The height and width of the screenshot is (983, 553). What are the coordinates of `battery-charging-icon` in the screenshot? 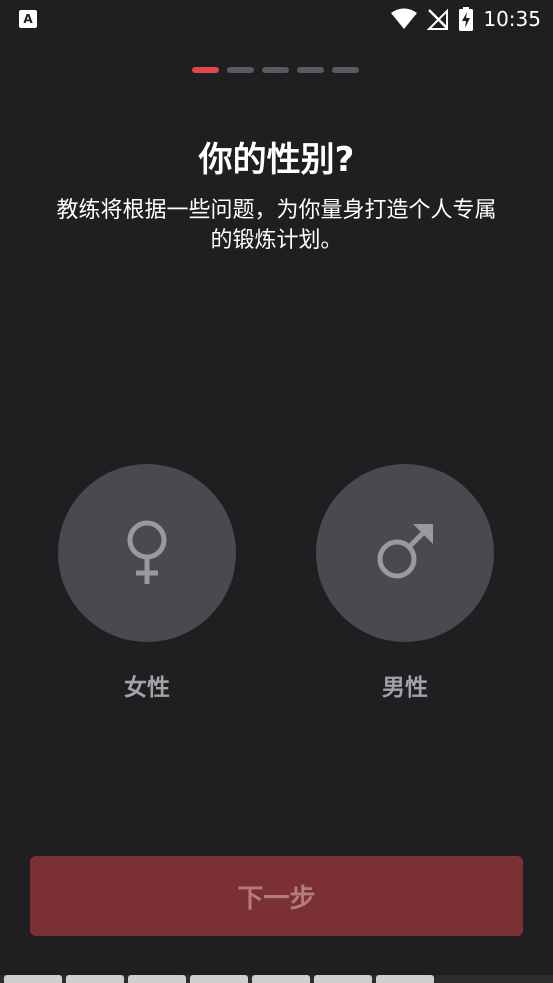 It's located at (466, 19).